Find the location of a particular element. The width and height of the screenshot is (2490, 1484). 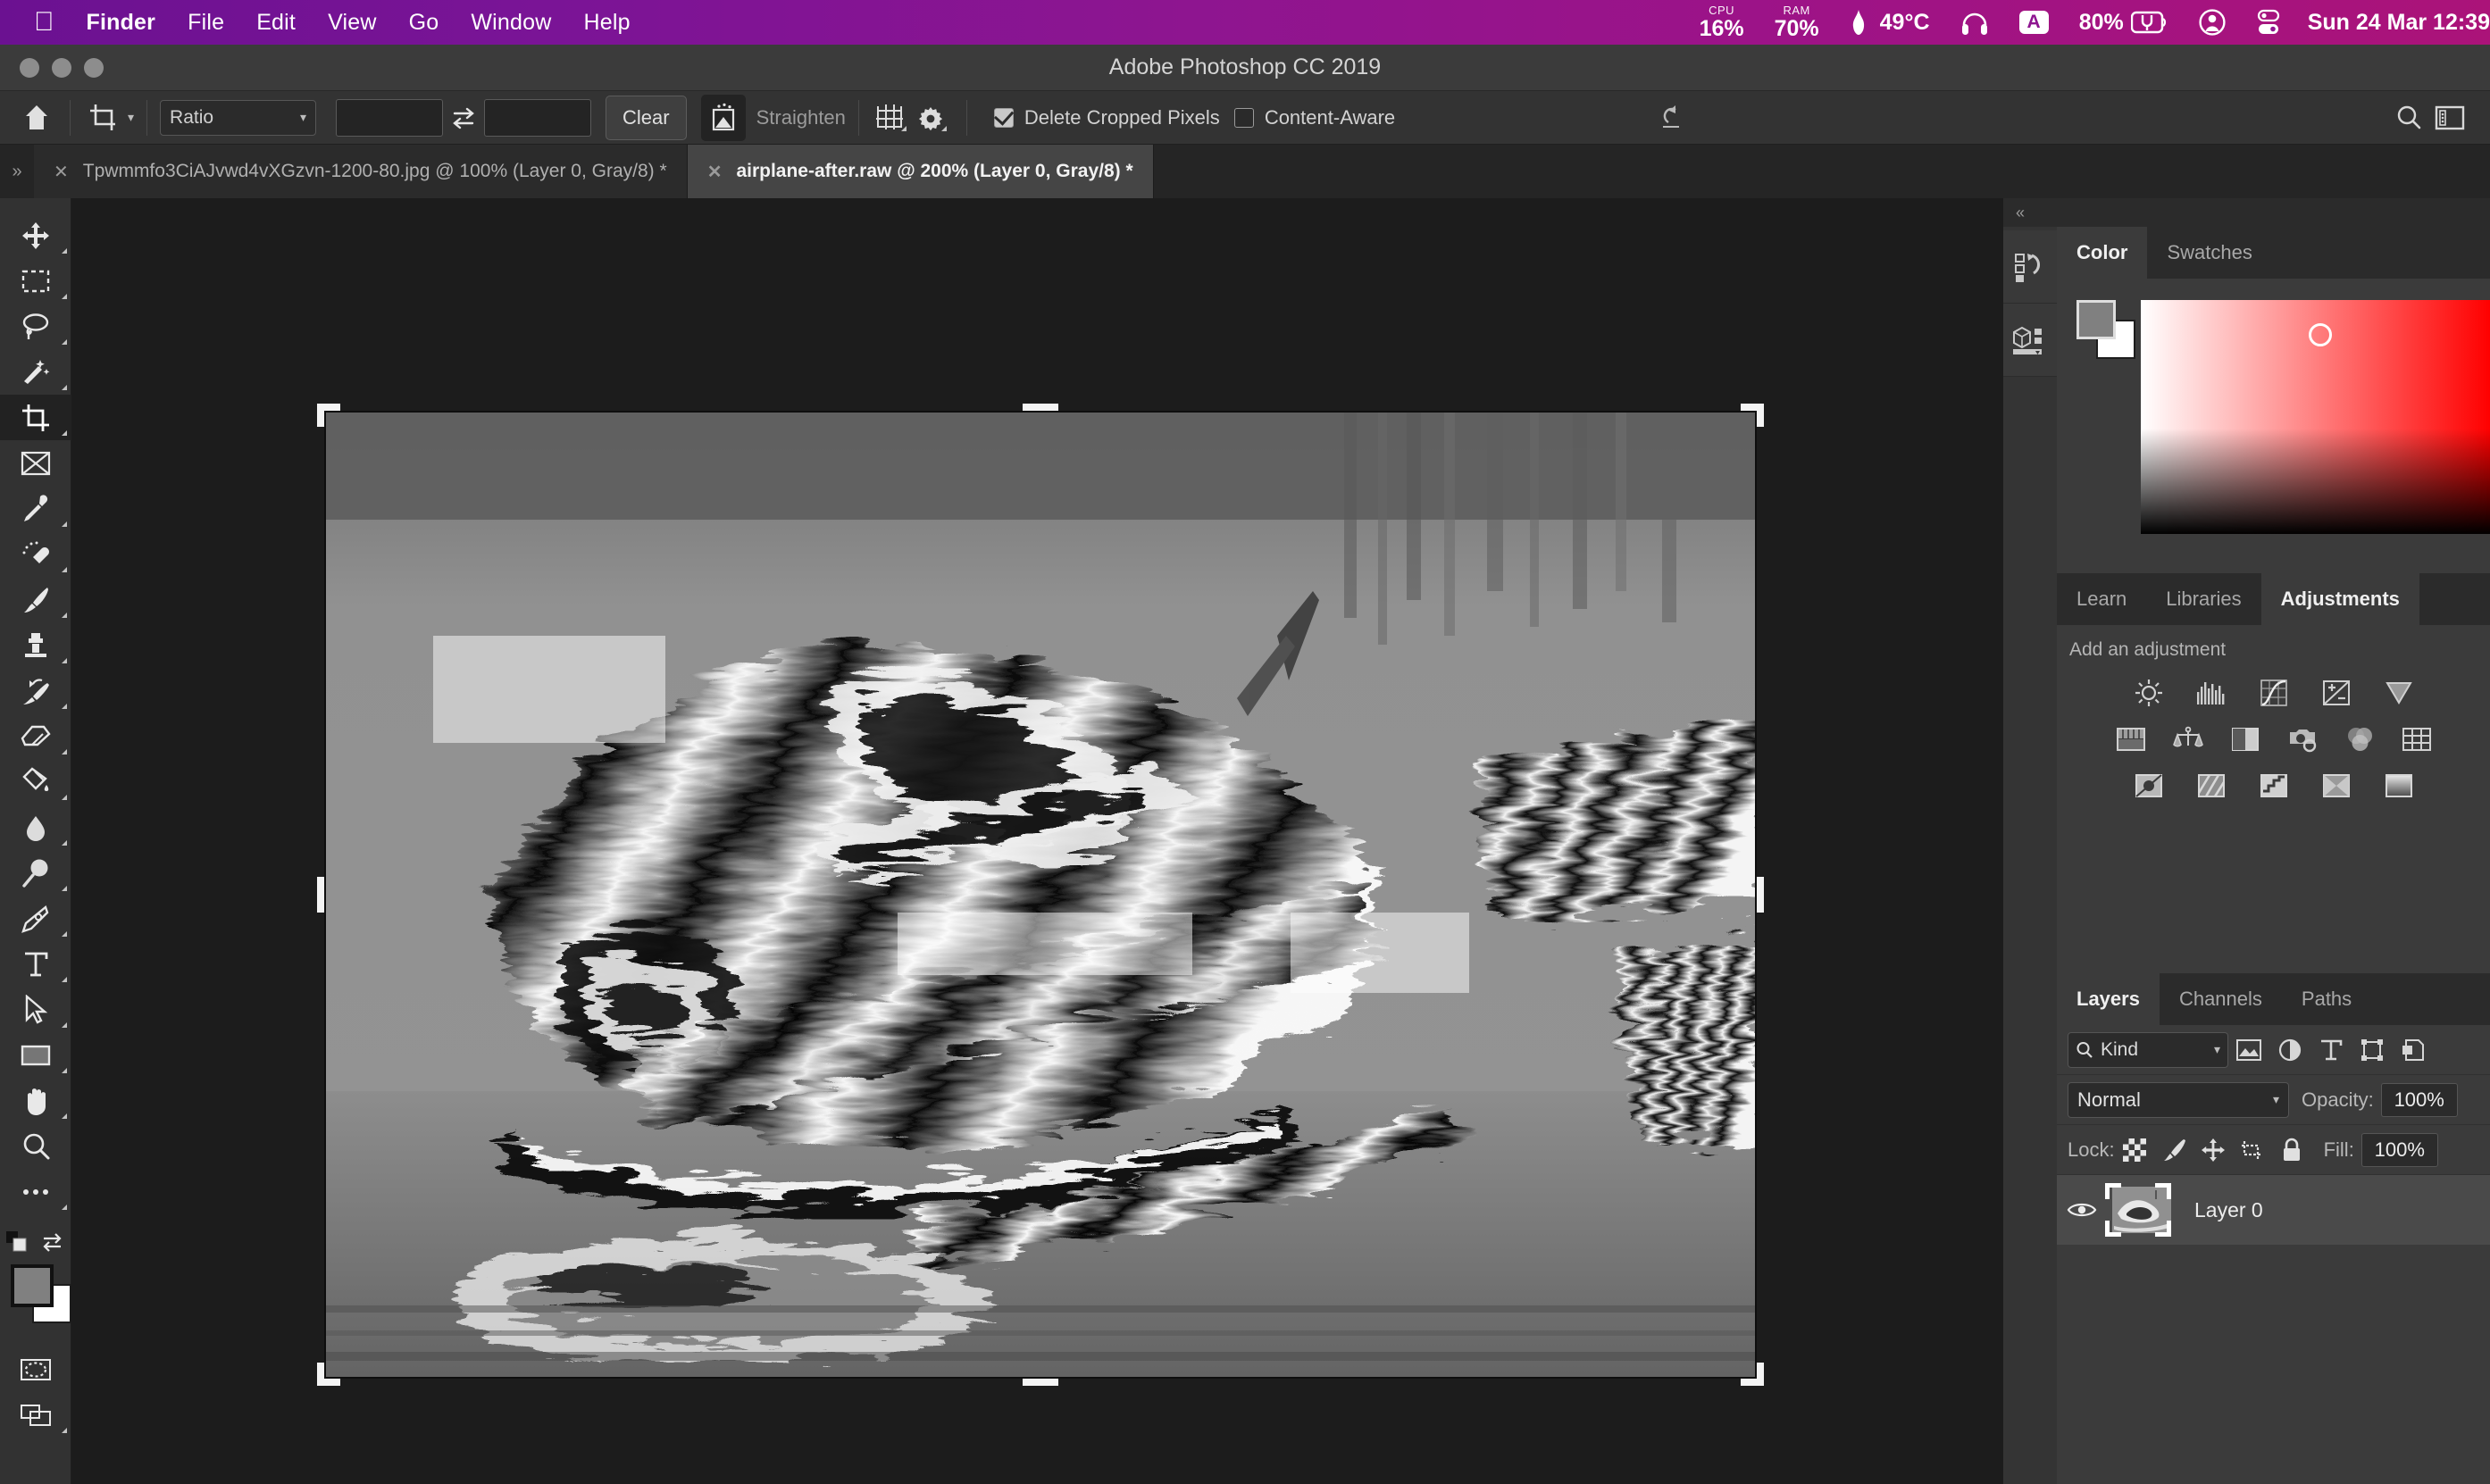

opacity-value: 100% is located at coordinates (2419, 1099).